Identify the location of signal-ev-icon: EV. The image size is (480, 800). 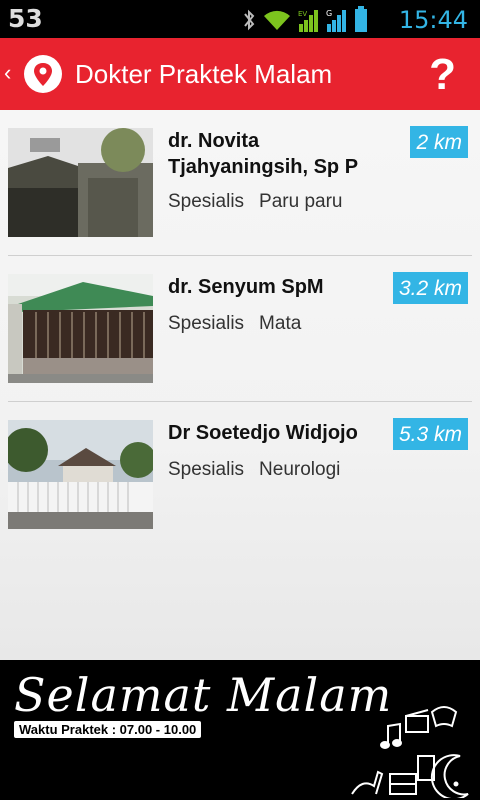
(308, 21).